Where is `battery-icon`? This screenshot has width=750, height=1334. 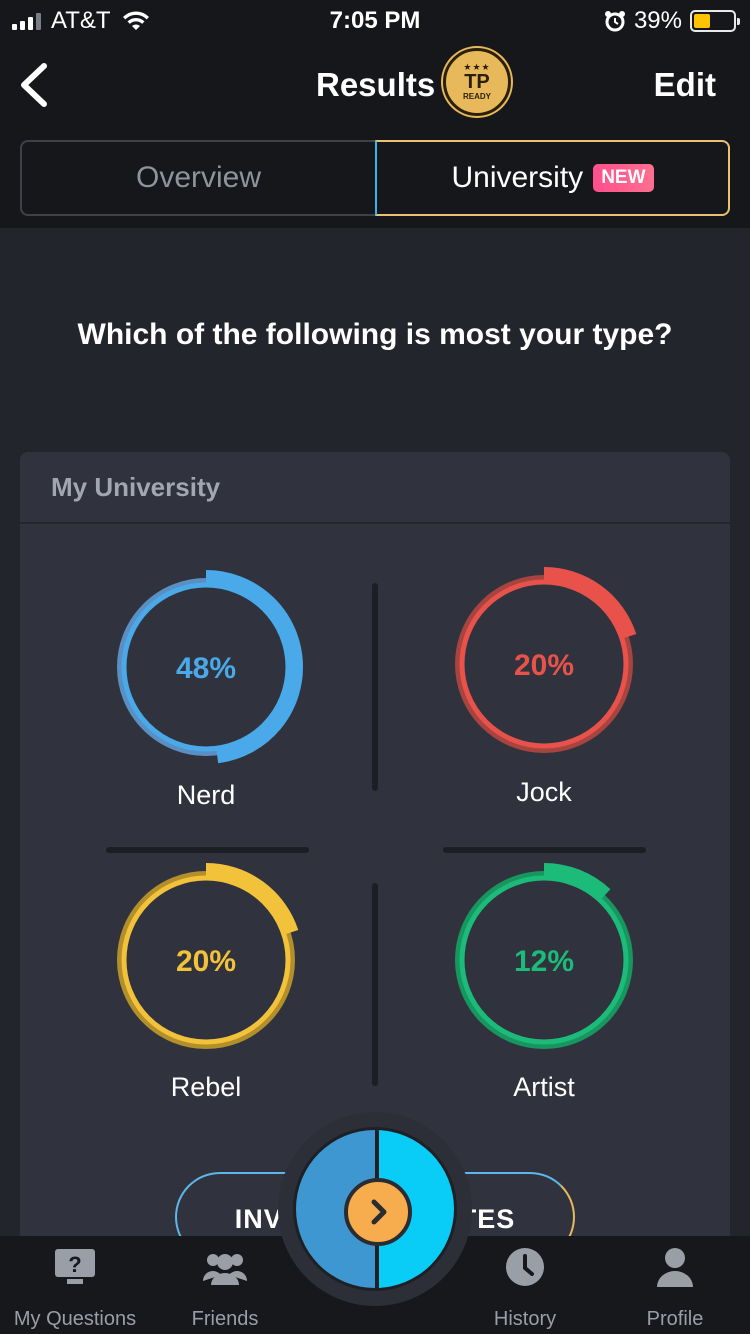
battery-icon is located at coordinates (715, 21).